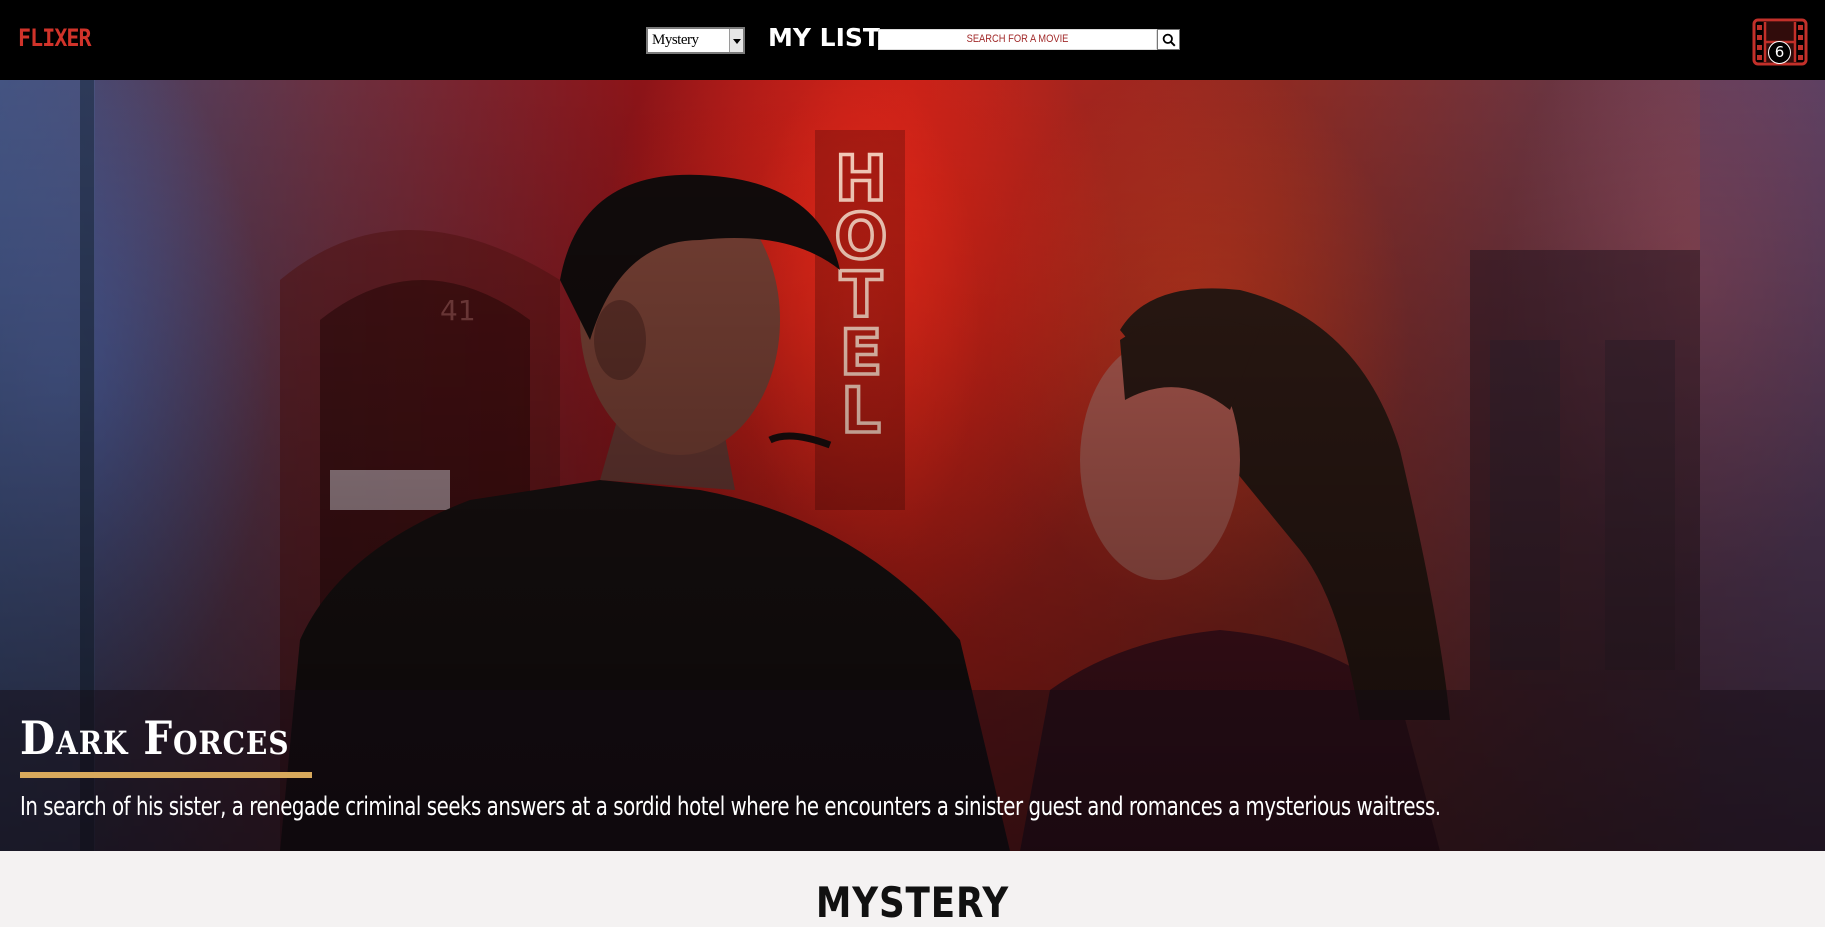 Image resolution: width=1825 pixels, height=927 pixels. What do you see at coordinates (155, 738) in the screenshot?
I see `hero-title: Dark Forces` at bounding box center [155, 738].